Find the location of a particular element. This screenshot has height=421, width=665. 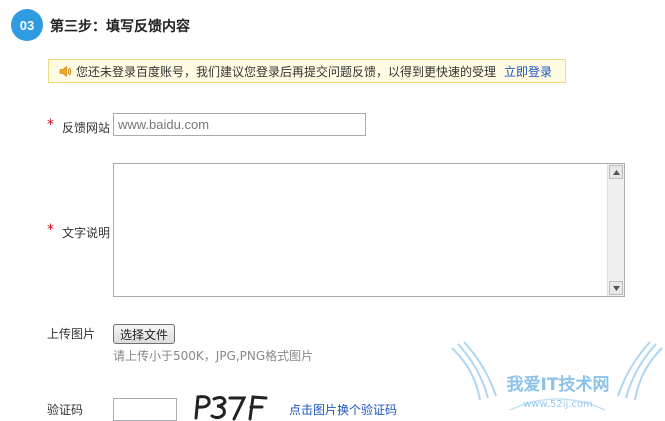

textarea-scrollbar is located at coordinates (615, 230).